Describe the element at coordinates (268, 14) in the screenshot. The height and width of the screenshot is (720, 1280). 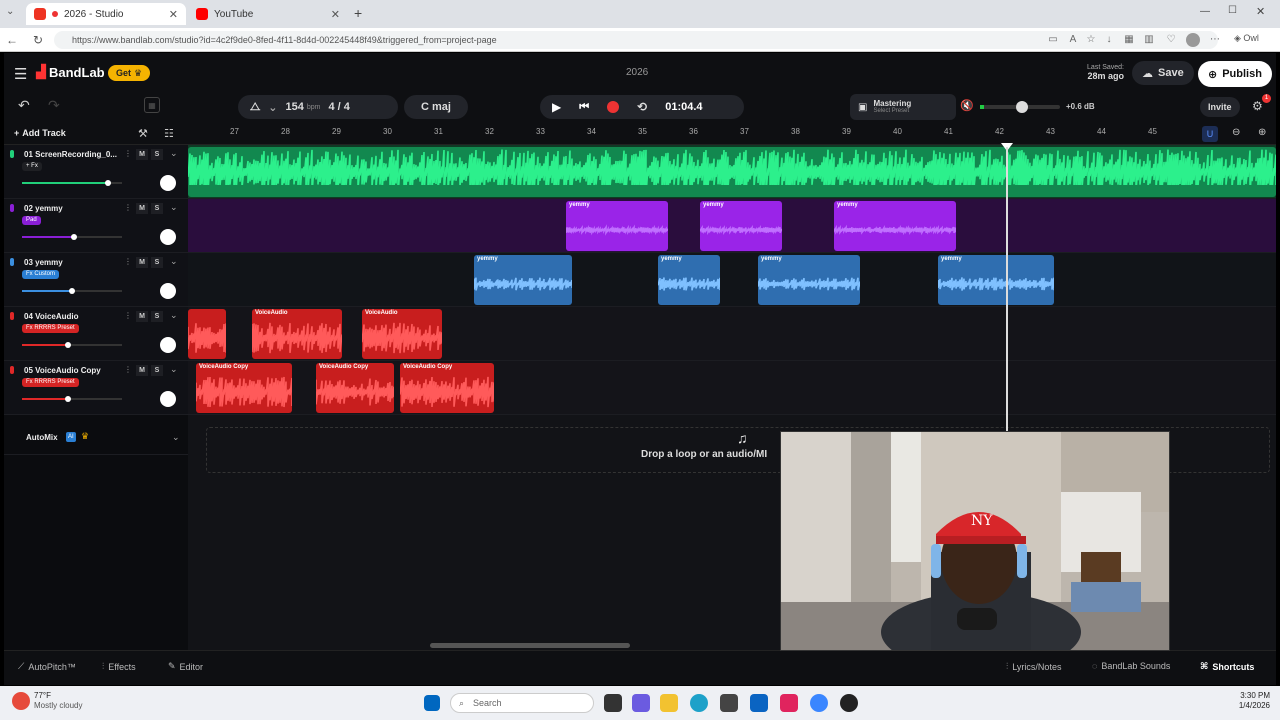
I see `tab-youtube: YouTube ✕` at that location.